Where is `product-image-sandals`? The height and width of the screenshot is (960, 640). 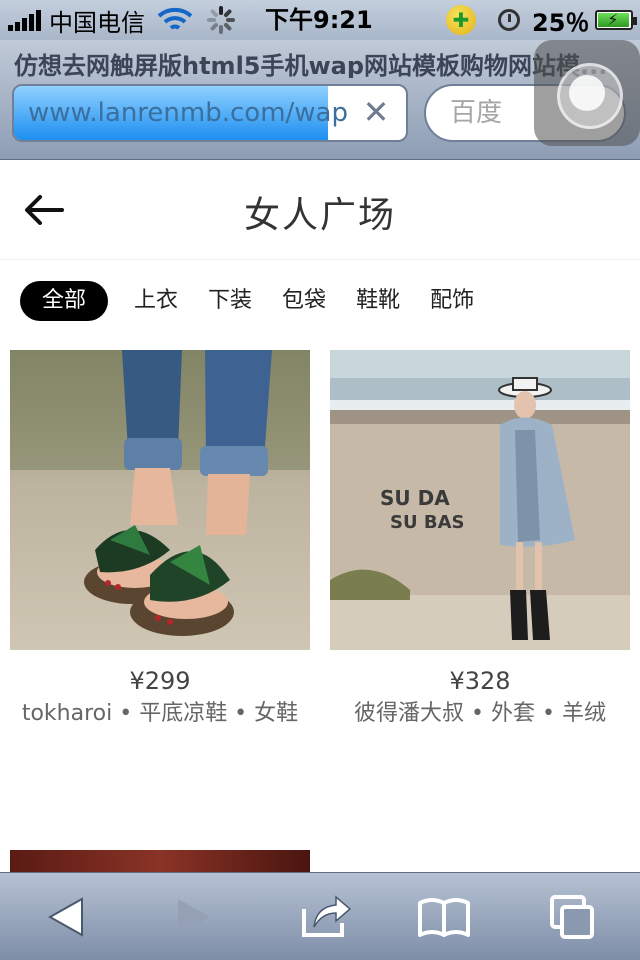 product-image-sandals is located at coordinates (160, 500).